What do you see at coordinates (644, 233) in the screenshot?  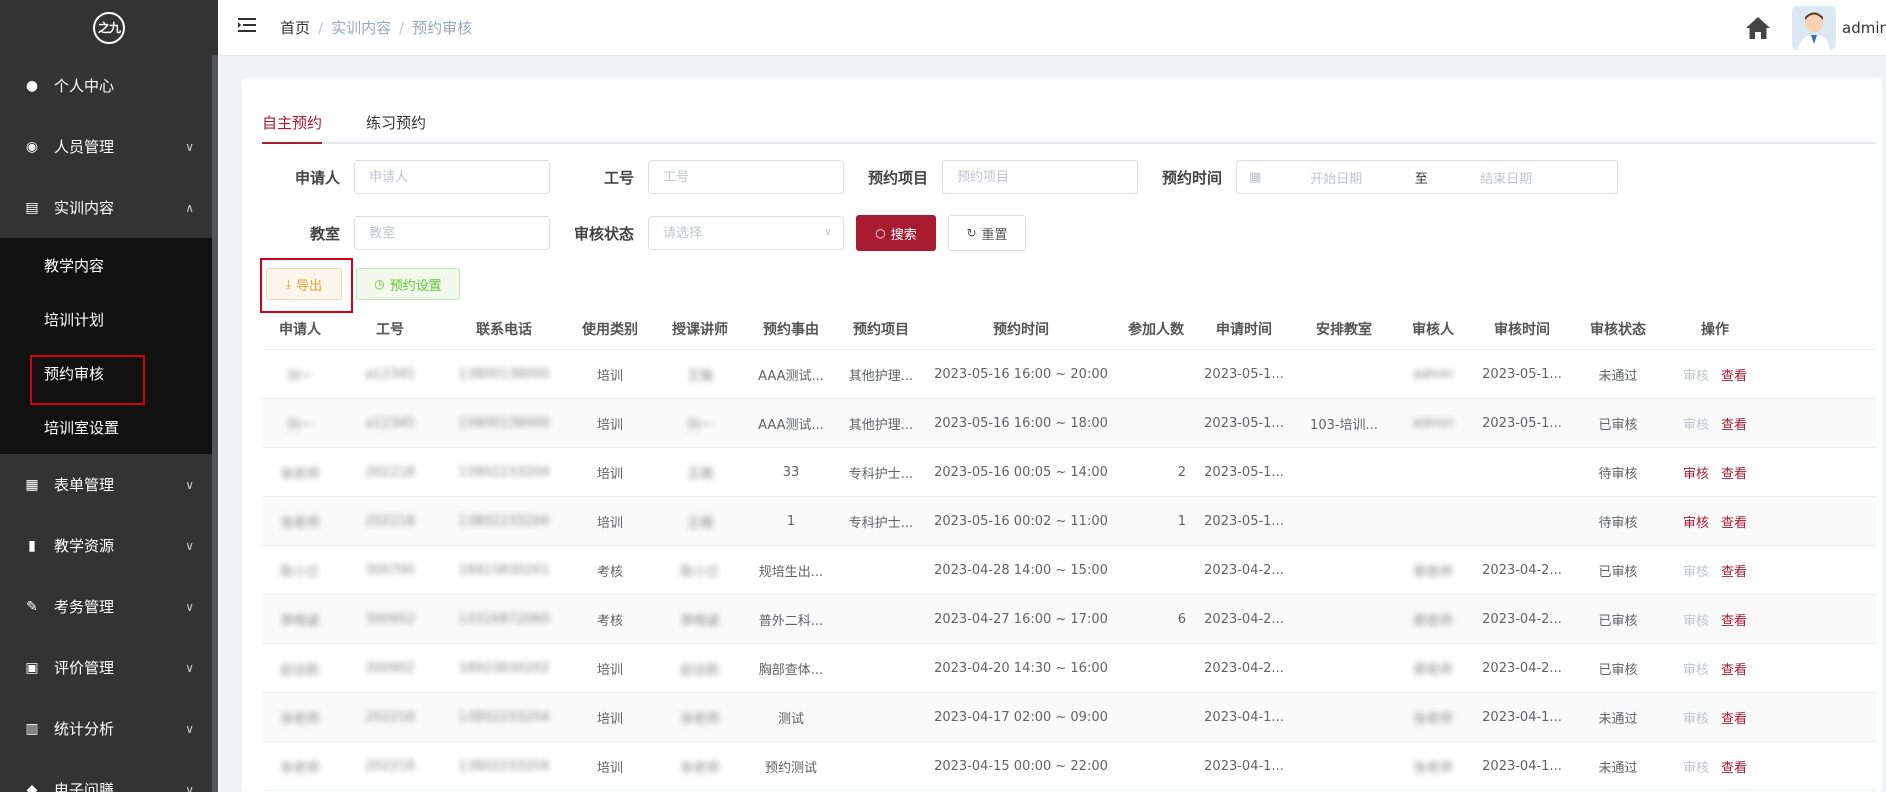 I see `filter-row-2: 教室 审核状态 ∨ ○ 搜索 ↻ 重置` at bounding box center [644, 233].